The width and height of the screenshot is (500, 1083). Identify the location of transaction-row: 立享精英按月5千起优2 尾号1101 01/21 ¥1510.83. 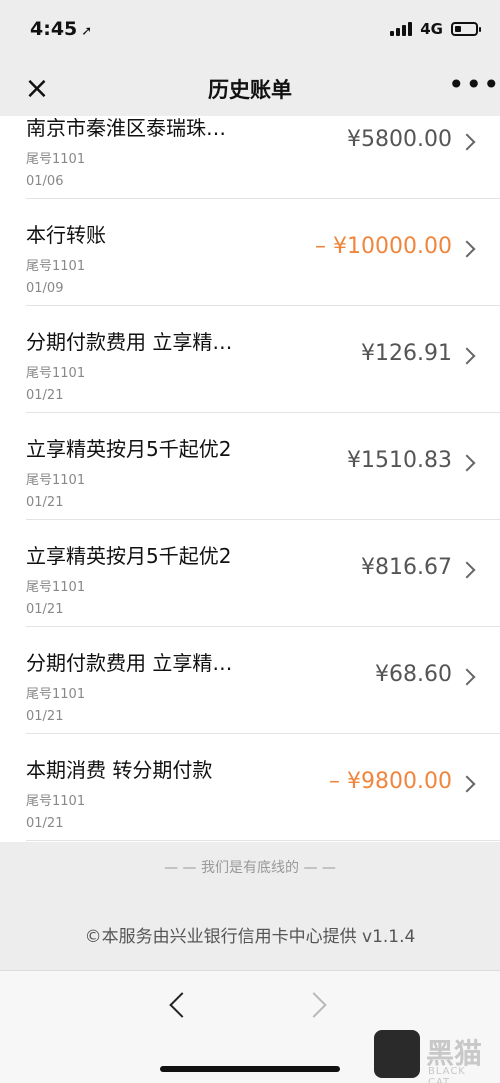
(250, 466).